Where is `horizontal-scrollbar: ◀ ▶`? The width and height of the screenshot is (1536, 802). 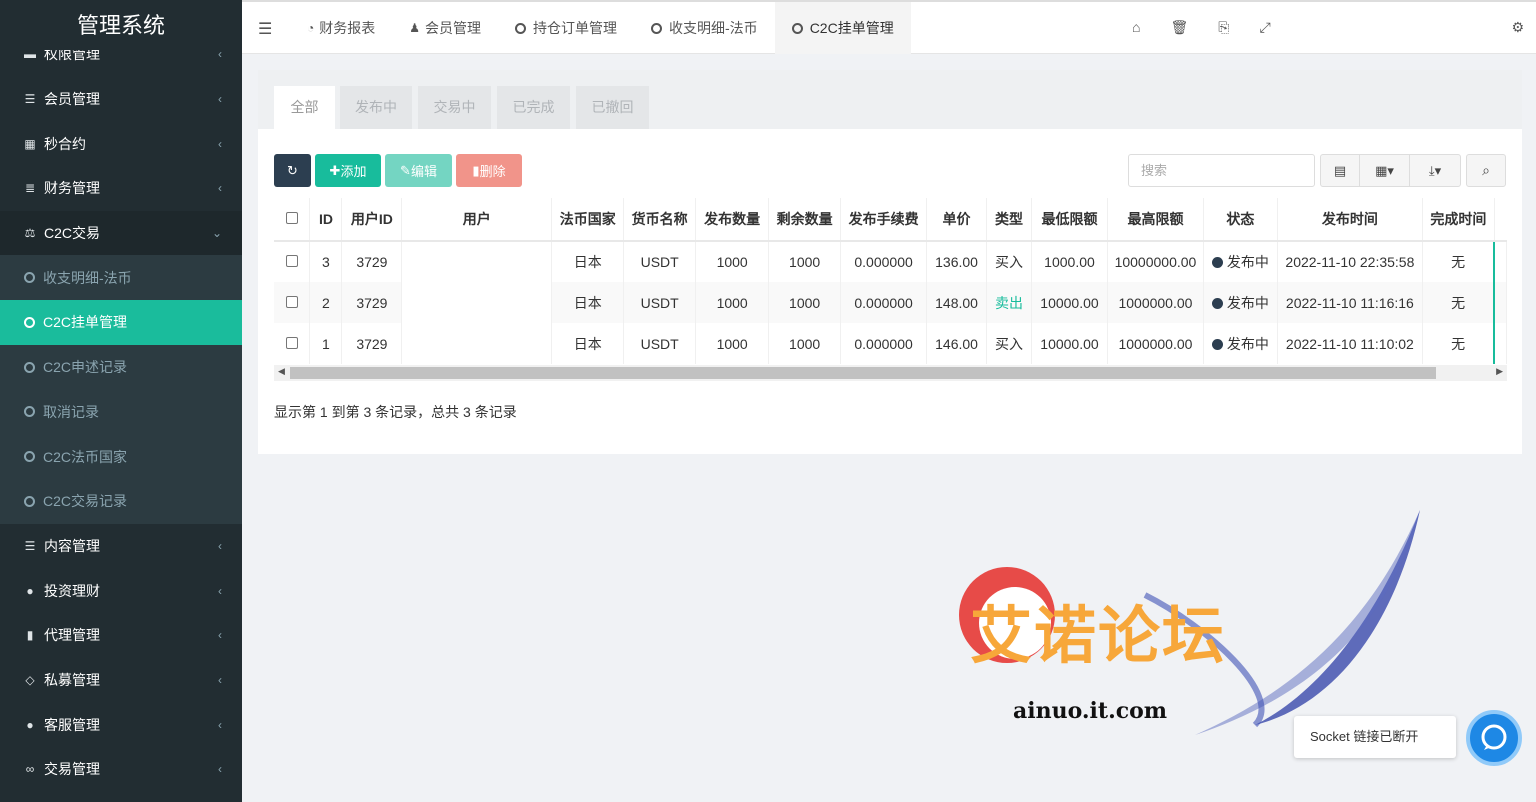
horizontal-scrollbar: ◀ ▶ is located at coordinates (890, 373).